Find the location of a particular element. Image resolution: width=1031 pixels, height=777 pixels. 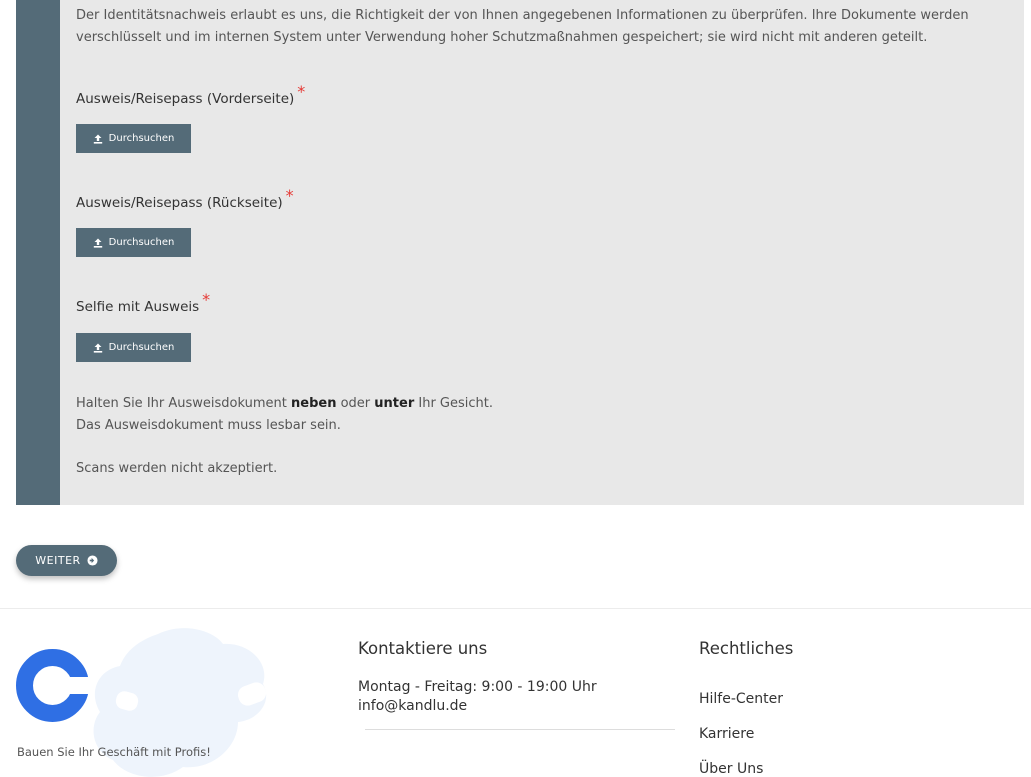

weiter-button: WEITER is located at coordinates (66, 560).